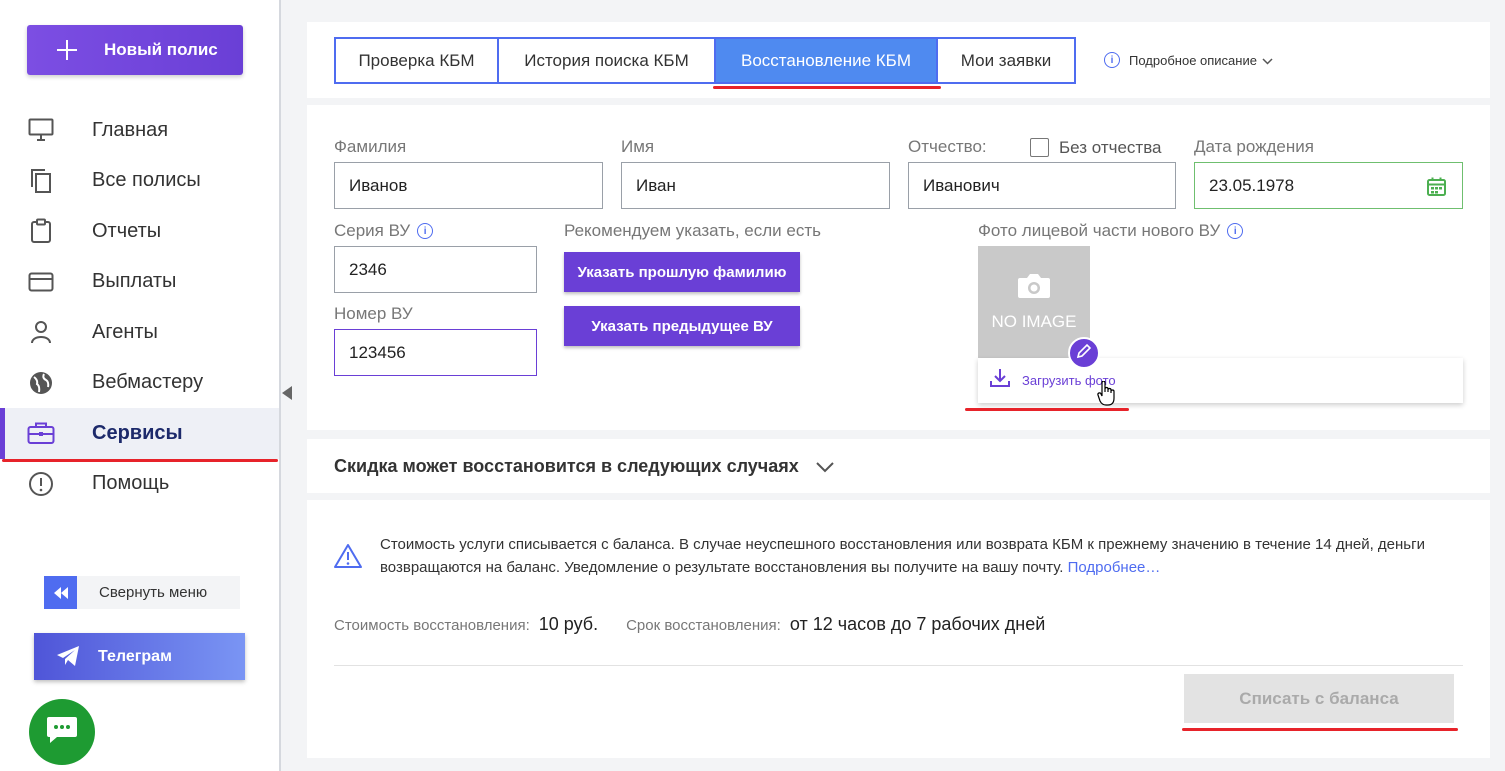  What do you see at coordinates (148, 382) in the screenshot?
I see `sidebar-item-label: Вебмастеру` at bounding box center [148, 382].